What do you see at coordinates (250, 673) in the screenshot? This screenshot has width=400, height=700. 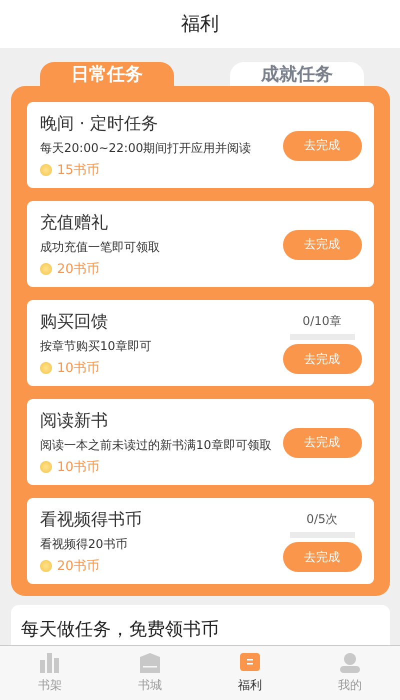 I see `nav-item: 福利` at bounding box center [250, 673].